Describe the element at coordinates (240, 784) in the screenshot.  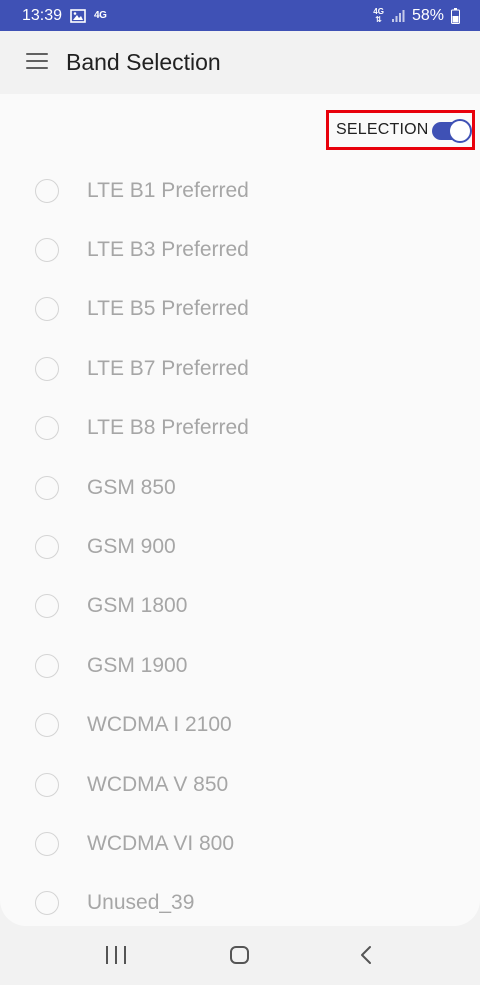
I see `band-item-wcdma-v-850: WCDMA V 850` at that location.